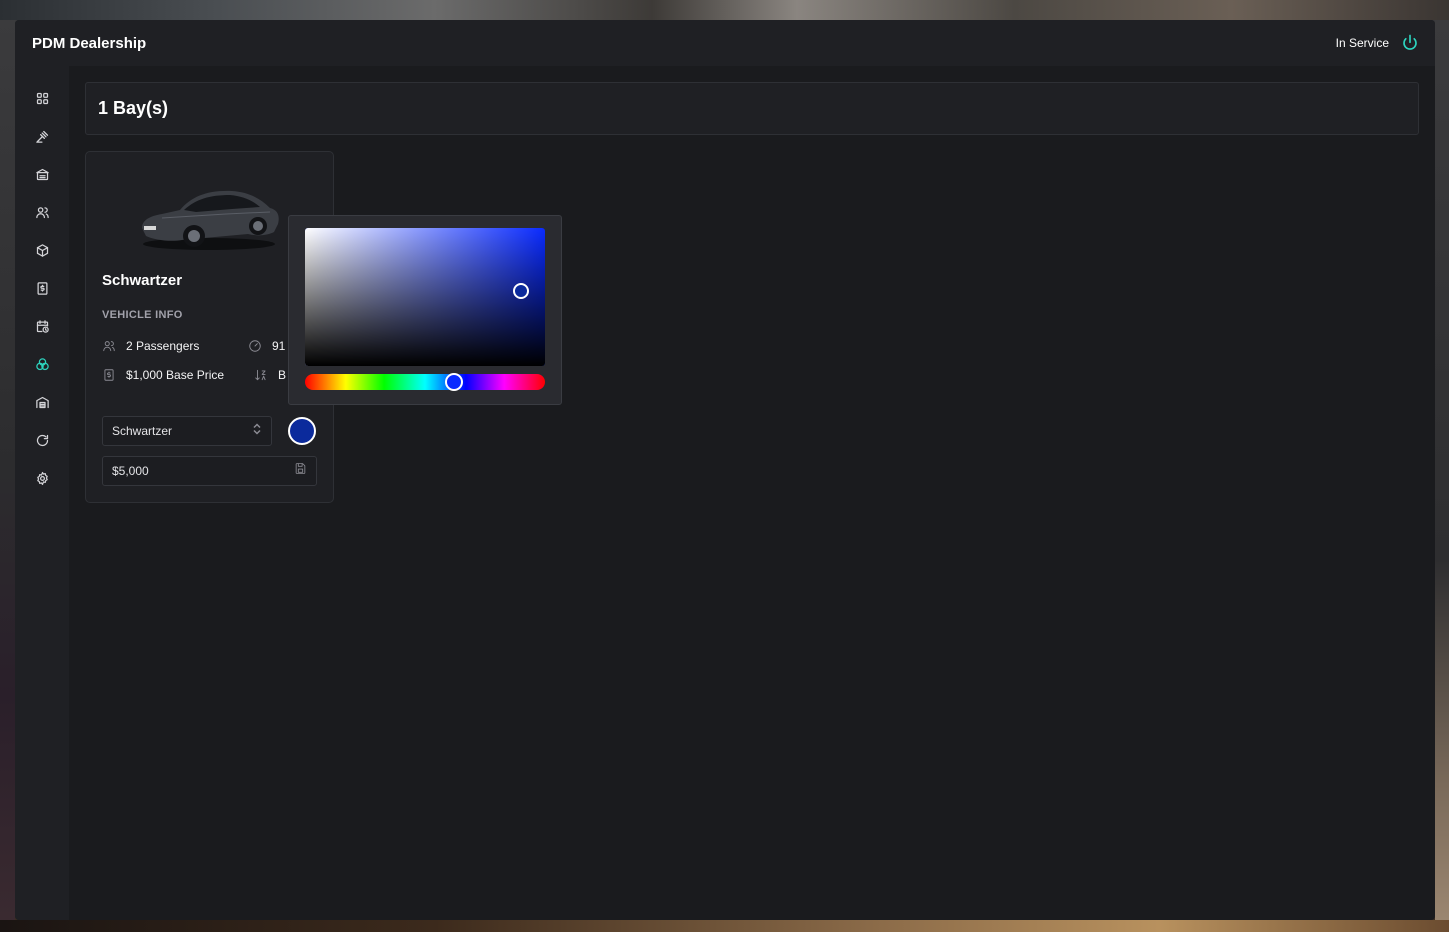 Image resolution: width=1449 pixels, height=932 pixels. I want to click on calendar-clock-icon, so click(42, 326).